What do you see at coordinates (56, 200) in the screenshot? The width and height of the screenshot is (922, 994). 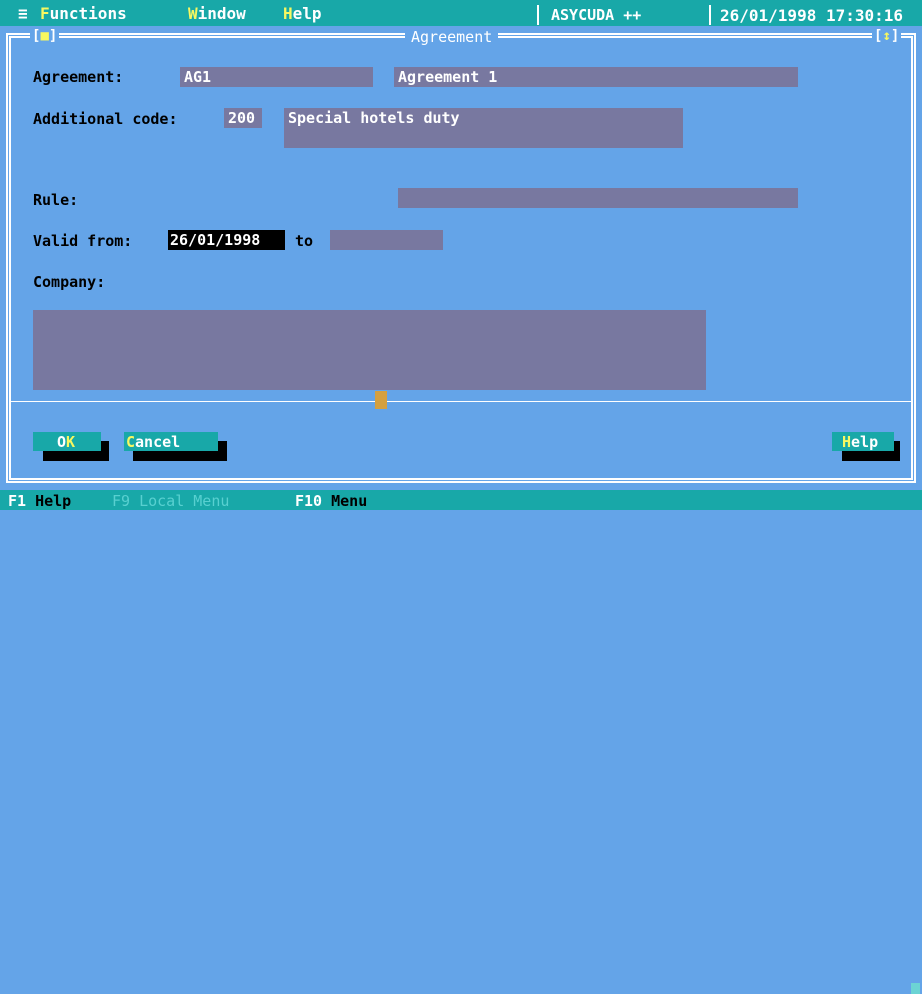 I see `rule-label: Rule:` at bounding box center [56, 200].